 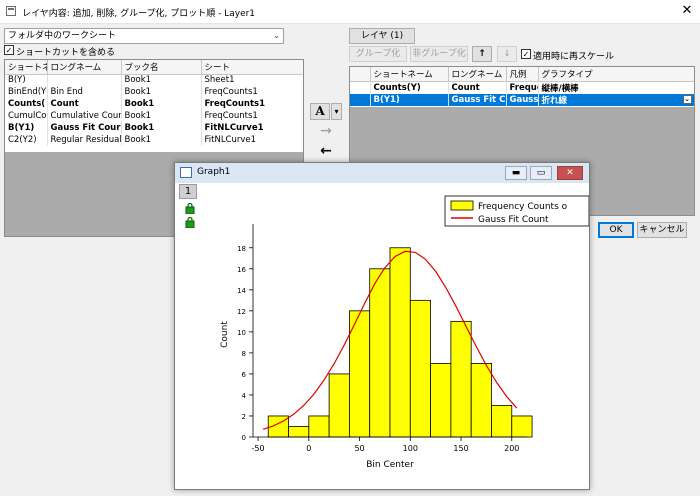 What do you see at coordinates (241, 270) in the screenshot?
I see `y-tick-label: 16` at bounding box center [241, 270].